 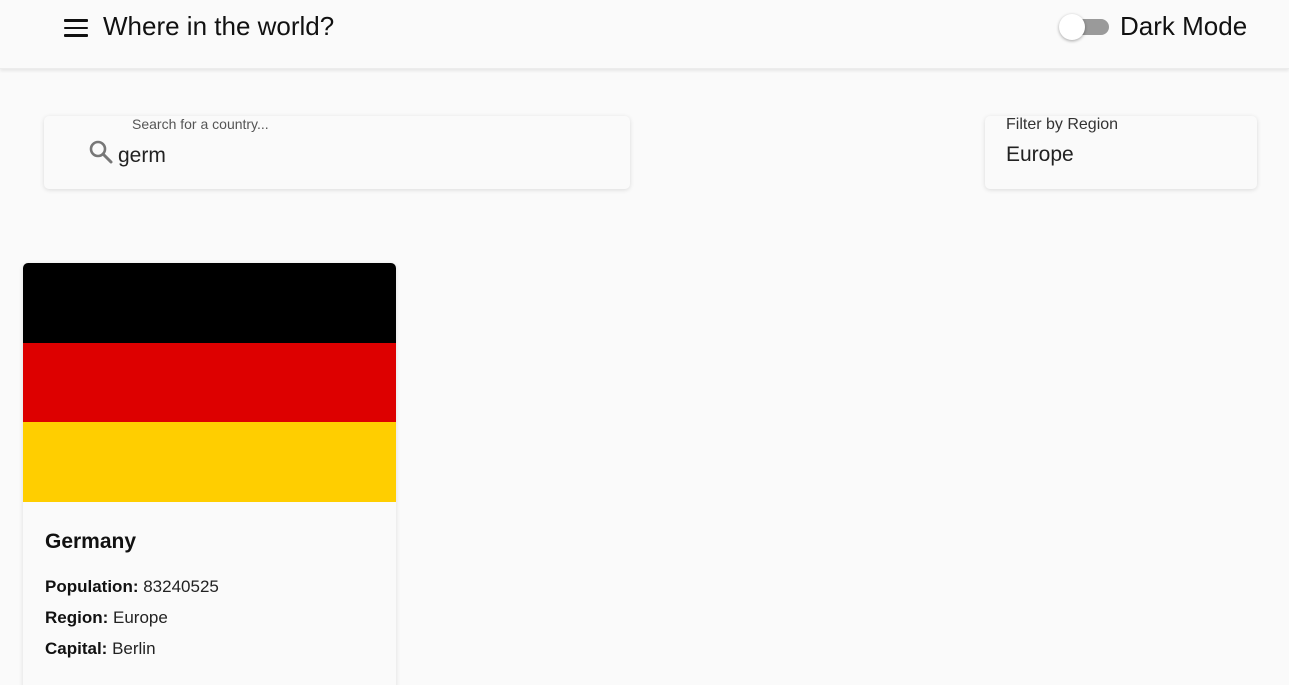 What do you see at coordinates (1121, 152) in the screenshot?
I see `region-filter-select: Filter by Region Europe` at bounding box center [1121, 152].